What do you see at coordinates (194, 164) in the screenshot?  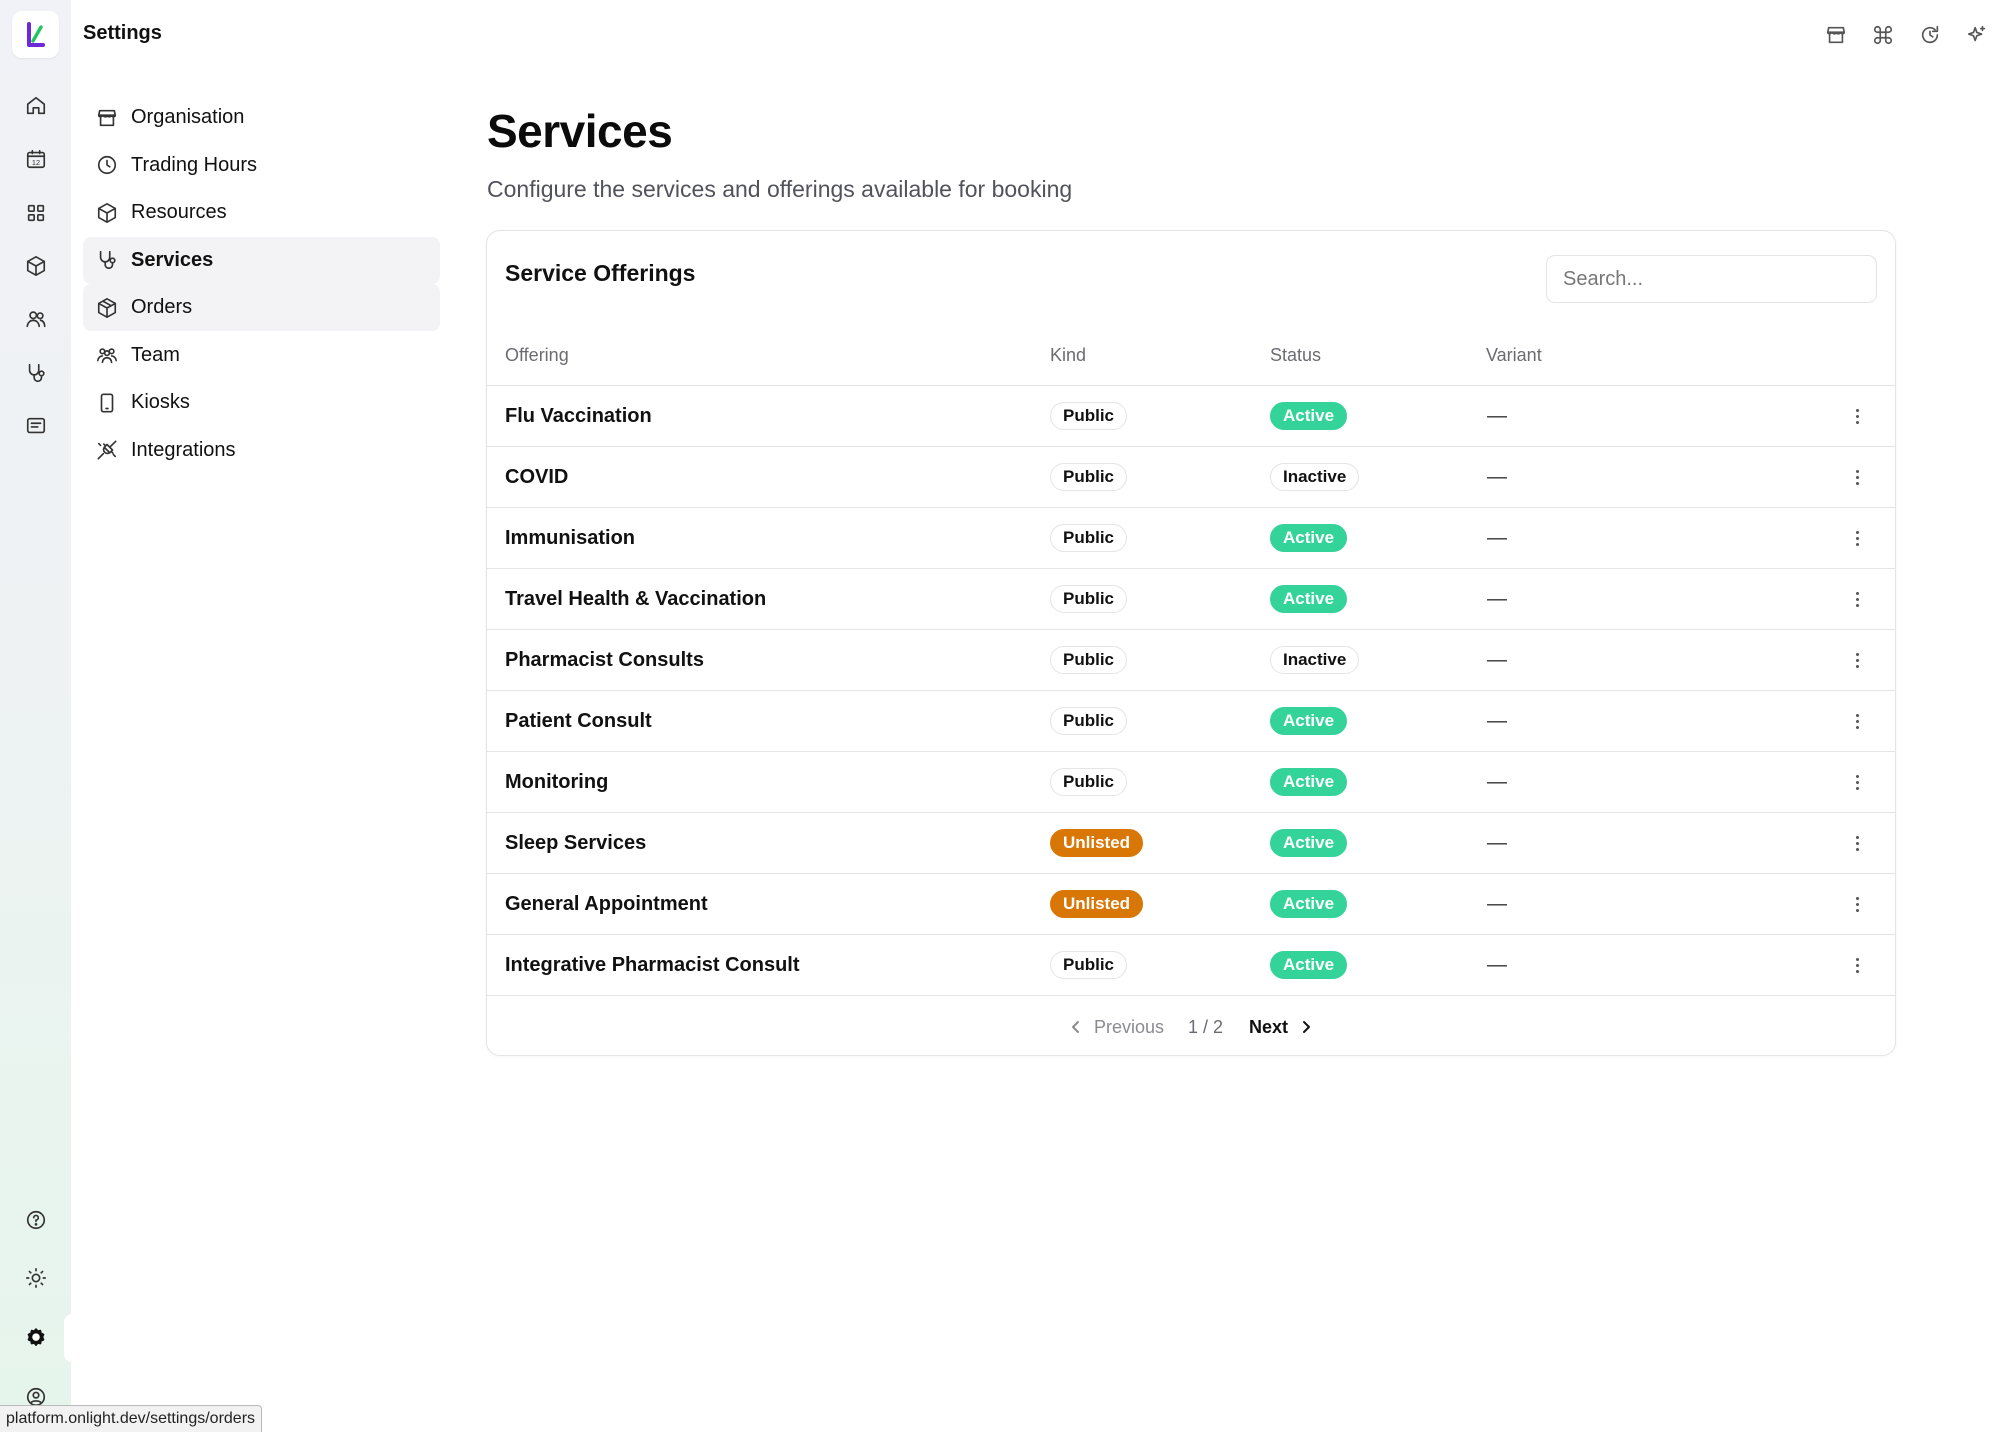 I see `nav-item-label: Trading Hours` at bounding box center [194, 164].